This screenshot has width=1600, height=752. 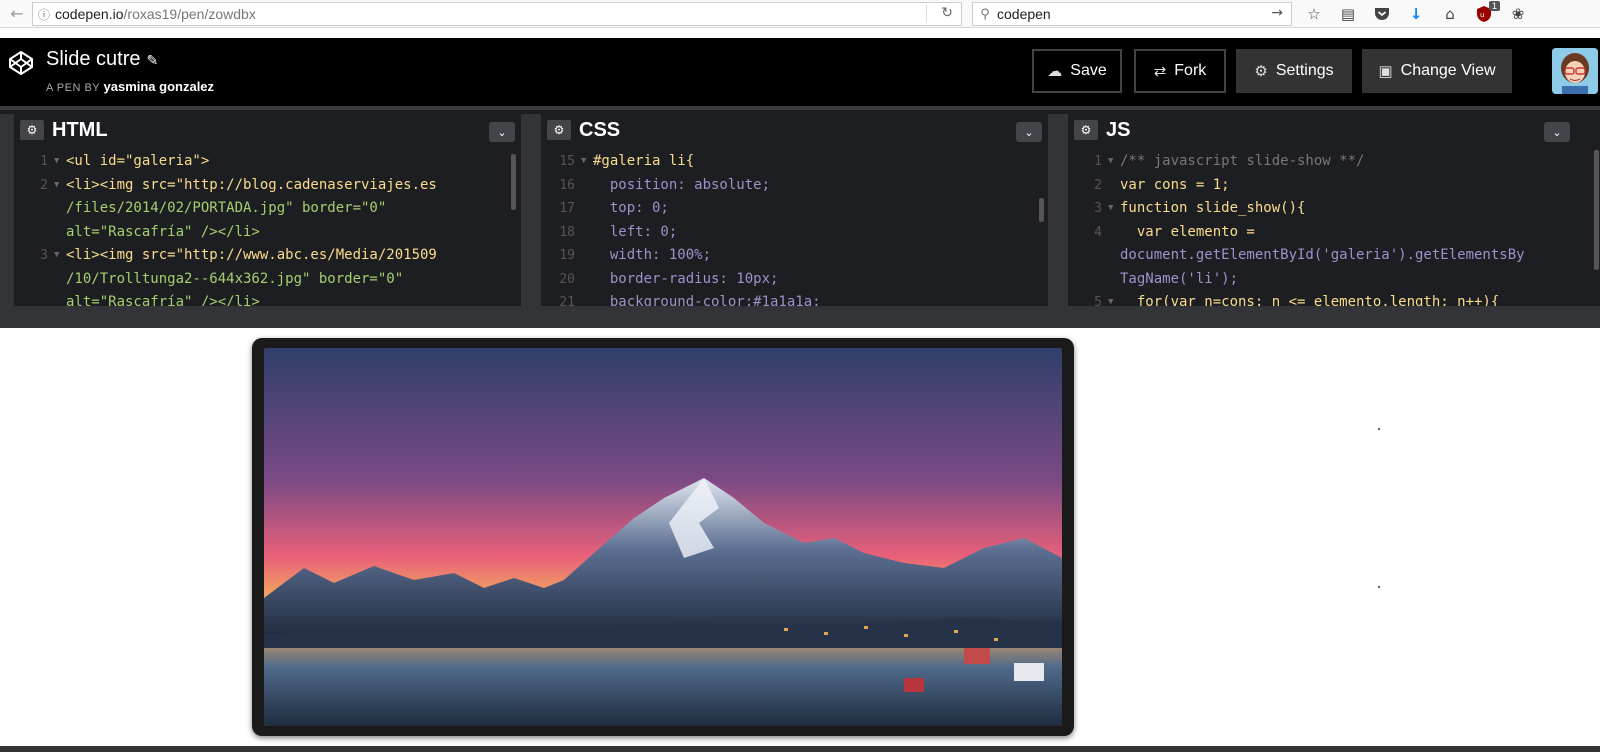 What do you see at coordinates (1160, 71) in the screenshot?
I see `fork-icon: ⇄` at bounding box center [1160, 71].